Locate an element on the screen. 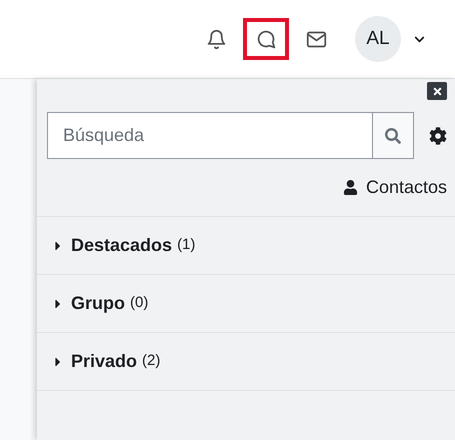 This screenshot has height=440, width=455. chat-icon is located at coordinates (266, 39).